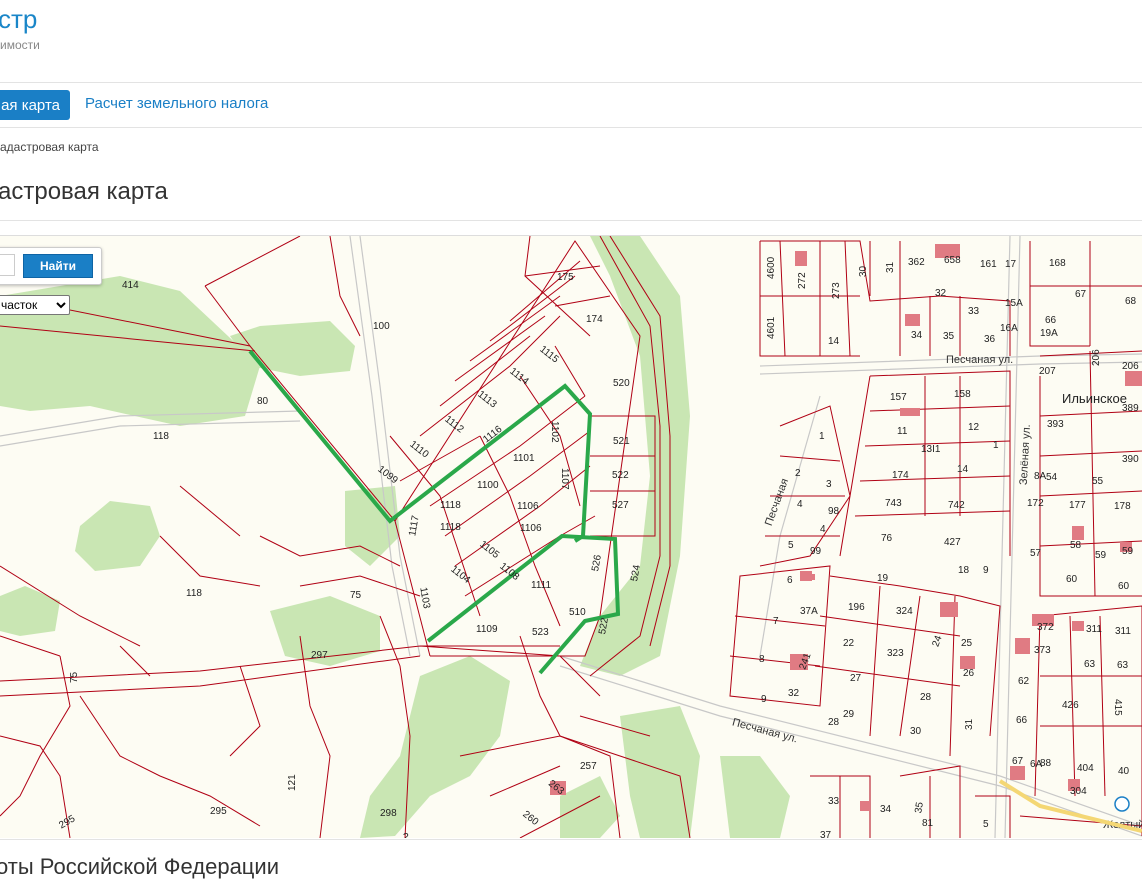  I want to click on svg-text: 207, so click(1047, 371).